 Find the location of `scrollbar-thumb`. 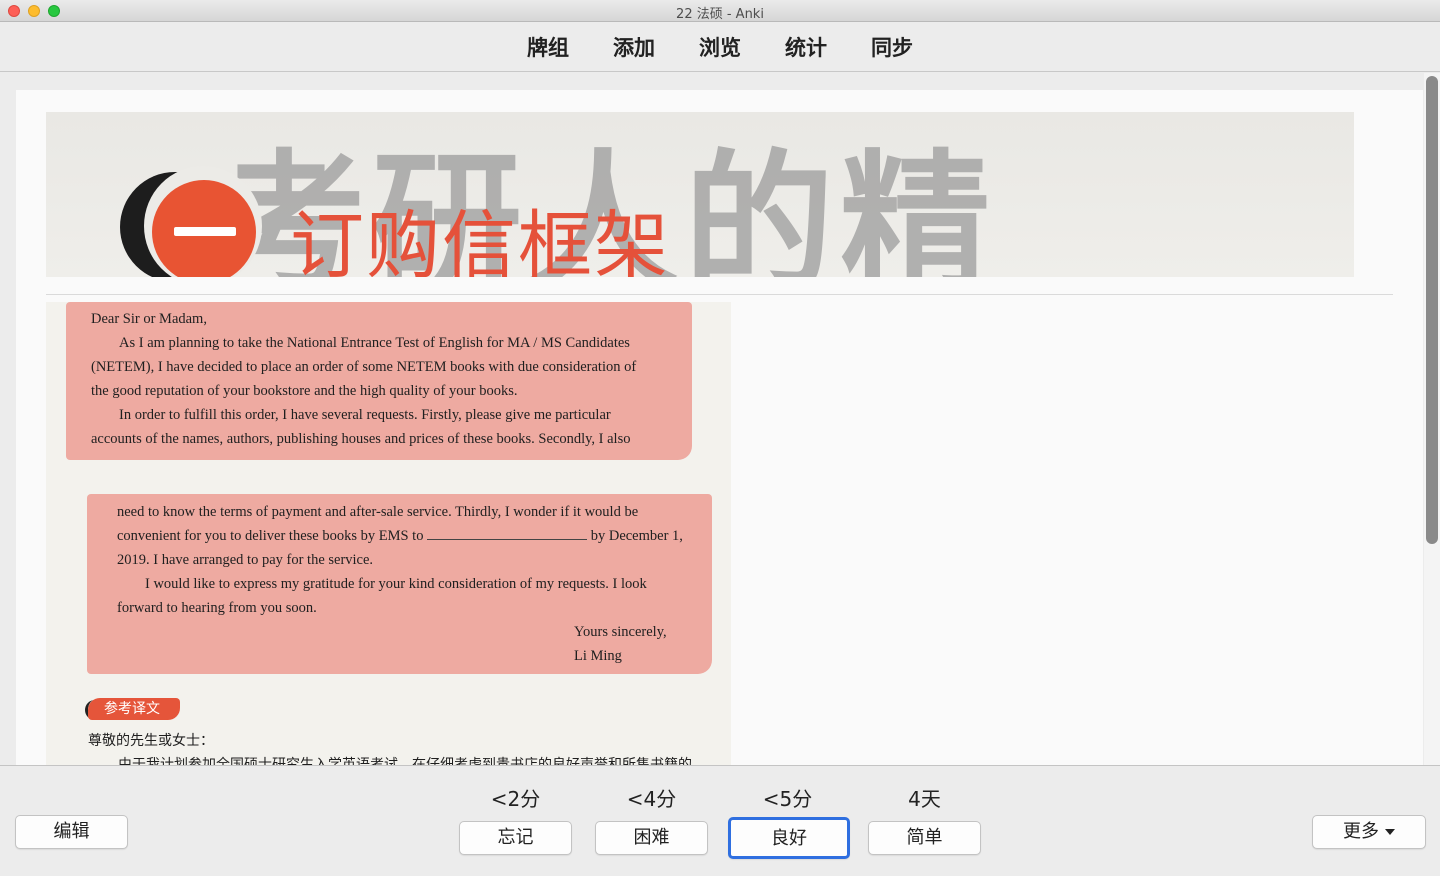

scrollbar-thumb is located at coordinates (1432, 310).